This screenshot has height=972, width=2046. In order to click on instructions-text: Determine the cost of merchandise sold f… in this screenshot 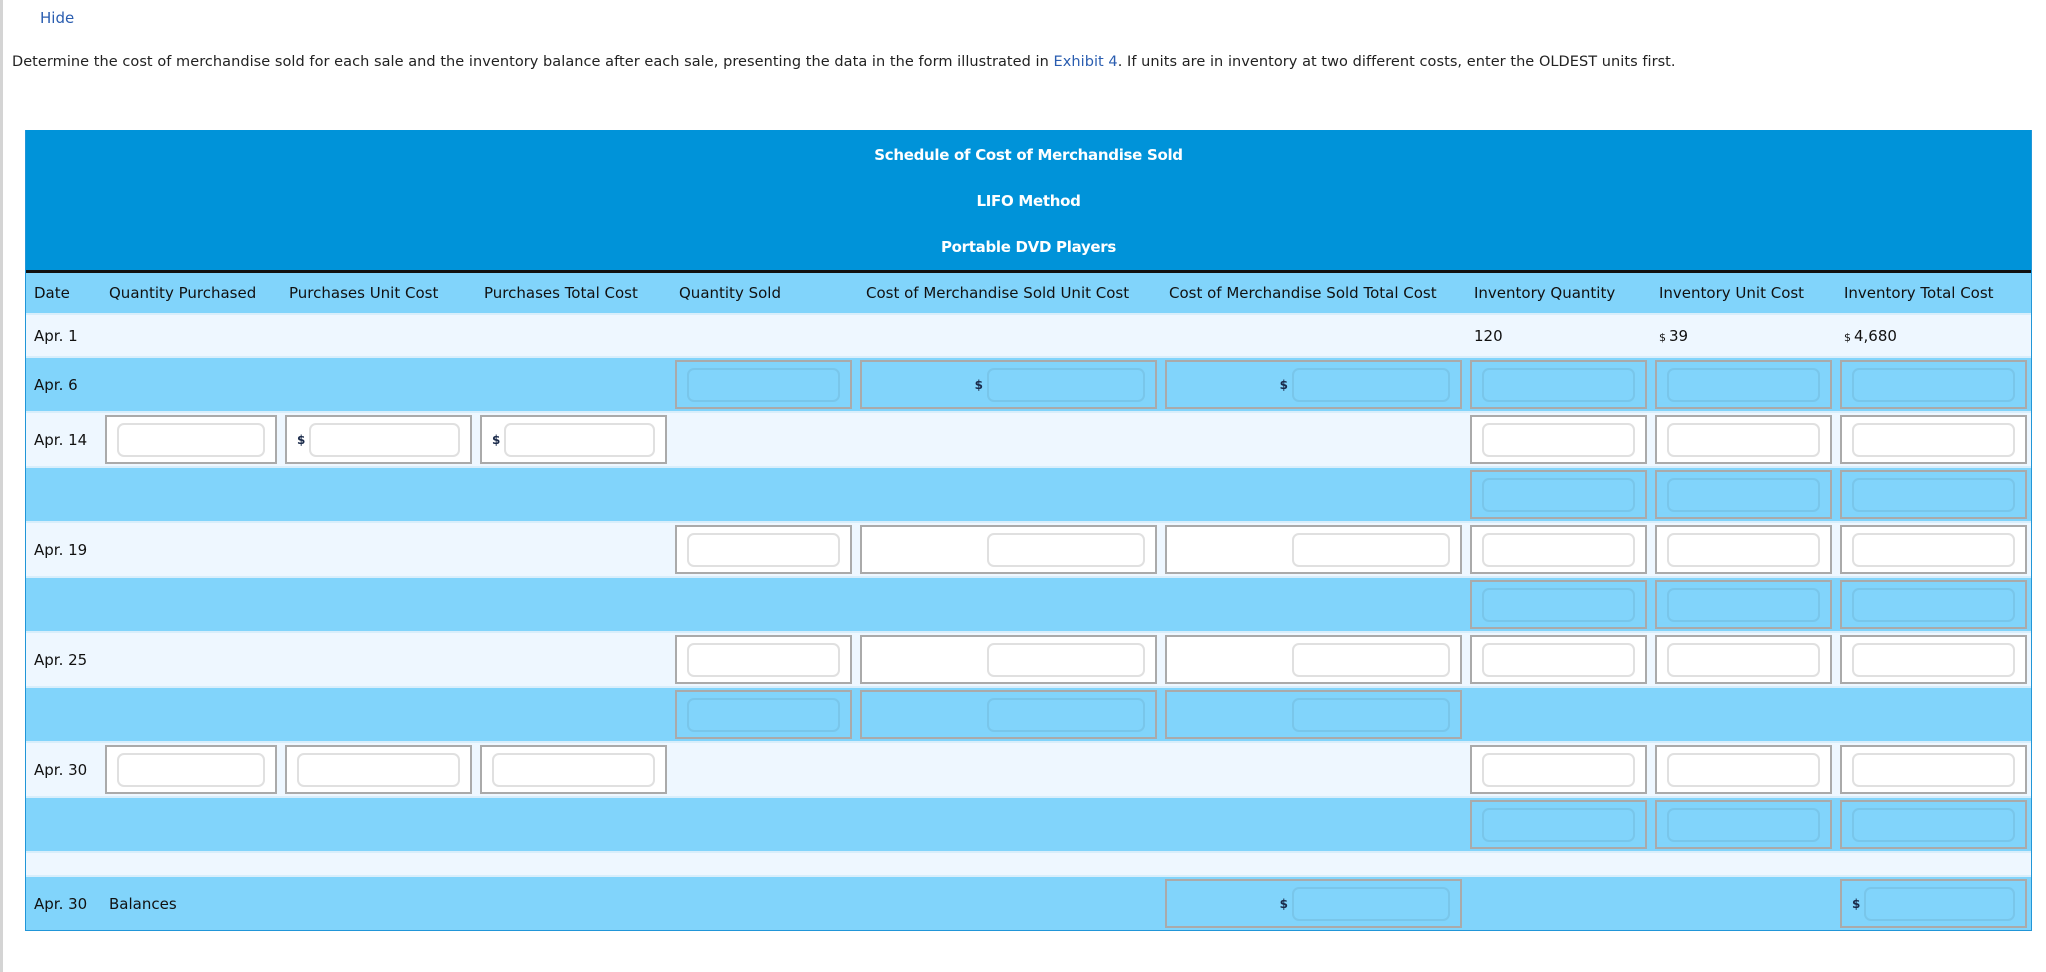, I will do `click(844, 62)`.